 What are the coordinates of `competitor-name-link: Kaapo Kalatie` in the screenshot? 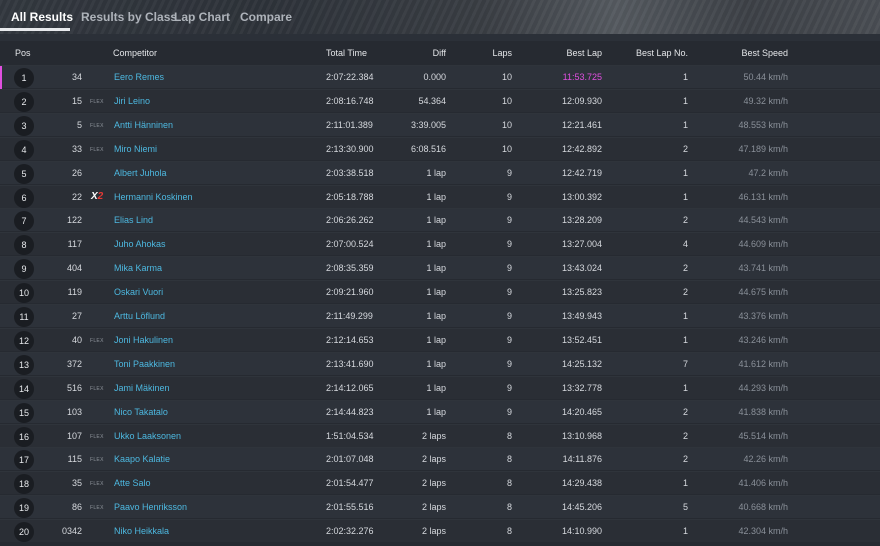 It's located at (142, 459).